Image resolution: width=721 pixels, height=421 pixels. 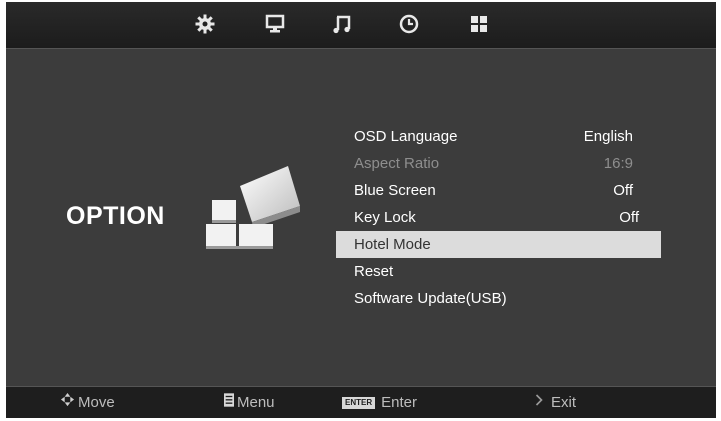 I want to click on menu-item-aspect-ratio: Aspect Ratio 16:9, so click(x=498, y=163).